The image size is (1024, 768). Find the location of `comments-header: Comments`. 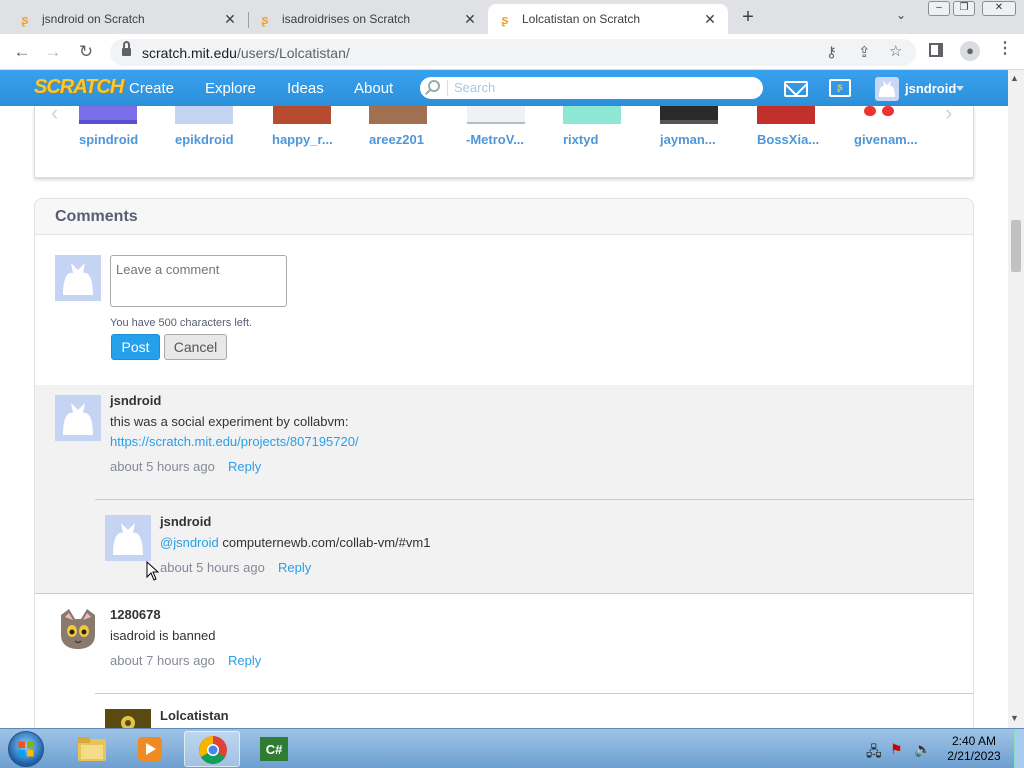

comments-header: Comments is located at coordinates (504, 217).